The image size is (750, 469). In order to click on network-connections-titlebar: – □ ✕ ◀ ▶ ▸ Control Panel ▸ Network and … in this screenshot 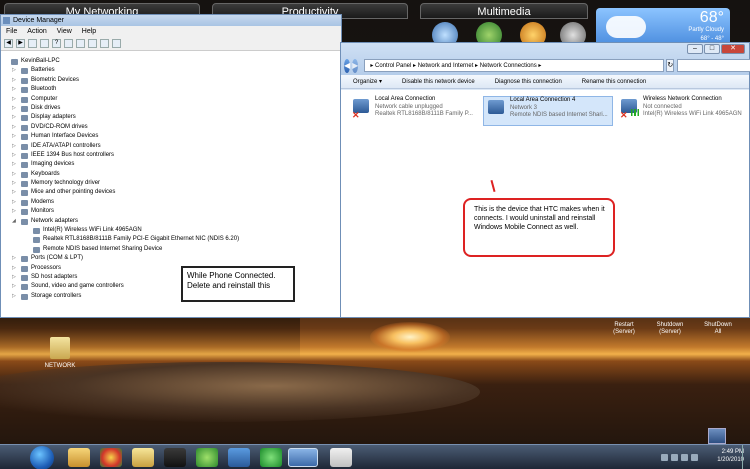, I will do `click(545, 59)`.